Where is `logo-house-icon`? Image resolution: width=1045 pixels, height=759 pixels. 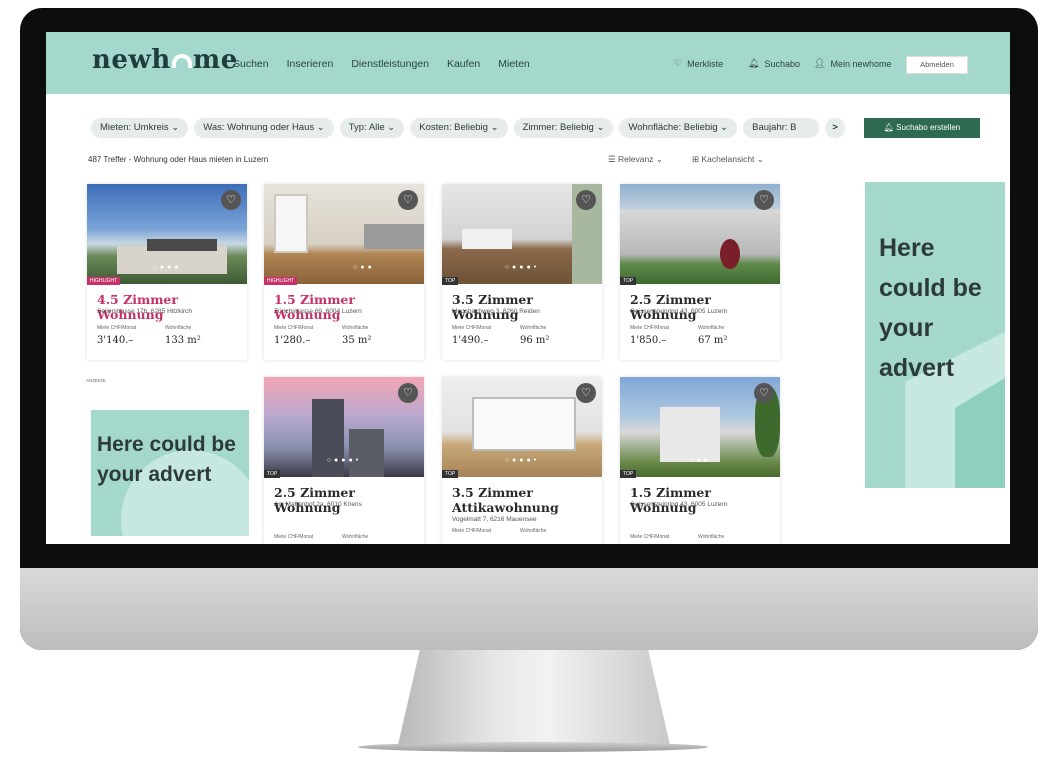 logo-house-icon is located at coordinates (182, 60).